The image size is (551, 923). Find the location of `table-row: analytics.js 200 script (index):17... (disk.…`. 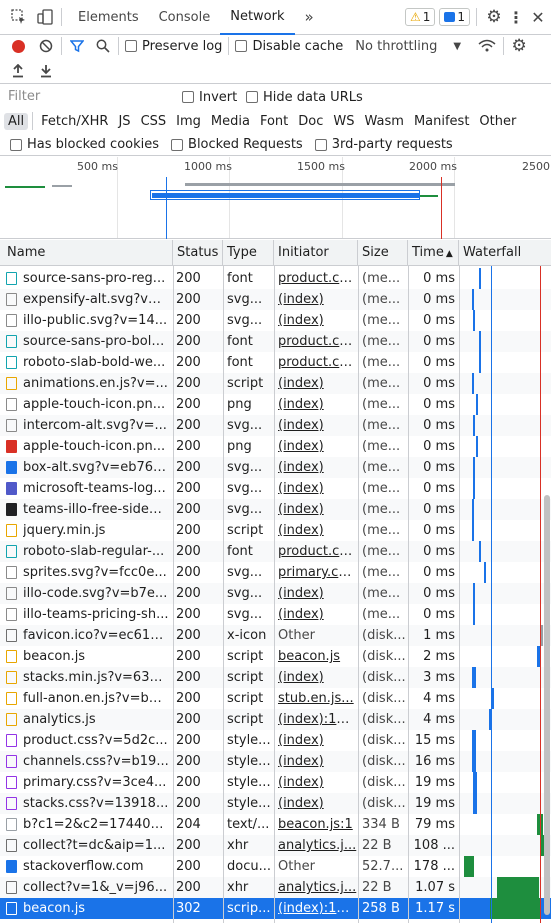

table-row: analytics.js 200 script (index):17... (disk.… is located at coordinates (275, 719).